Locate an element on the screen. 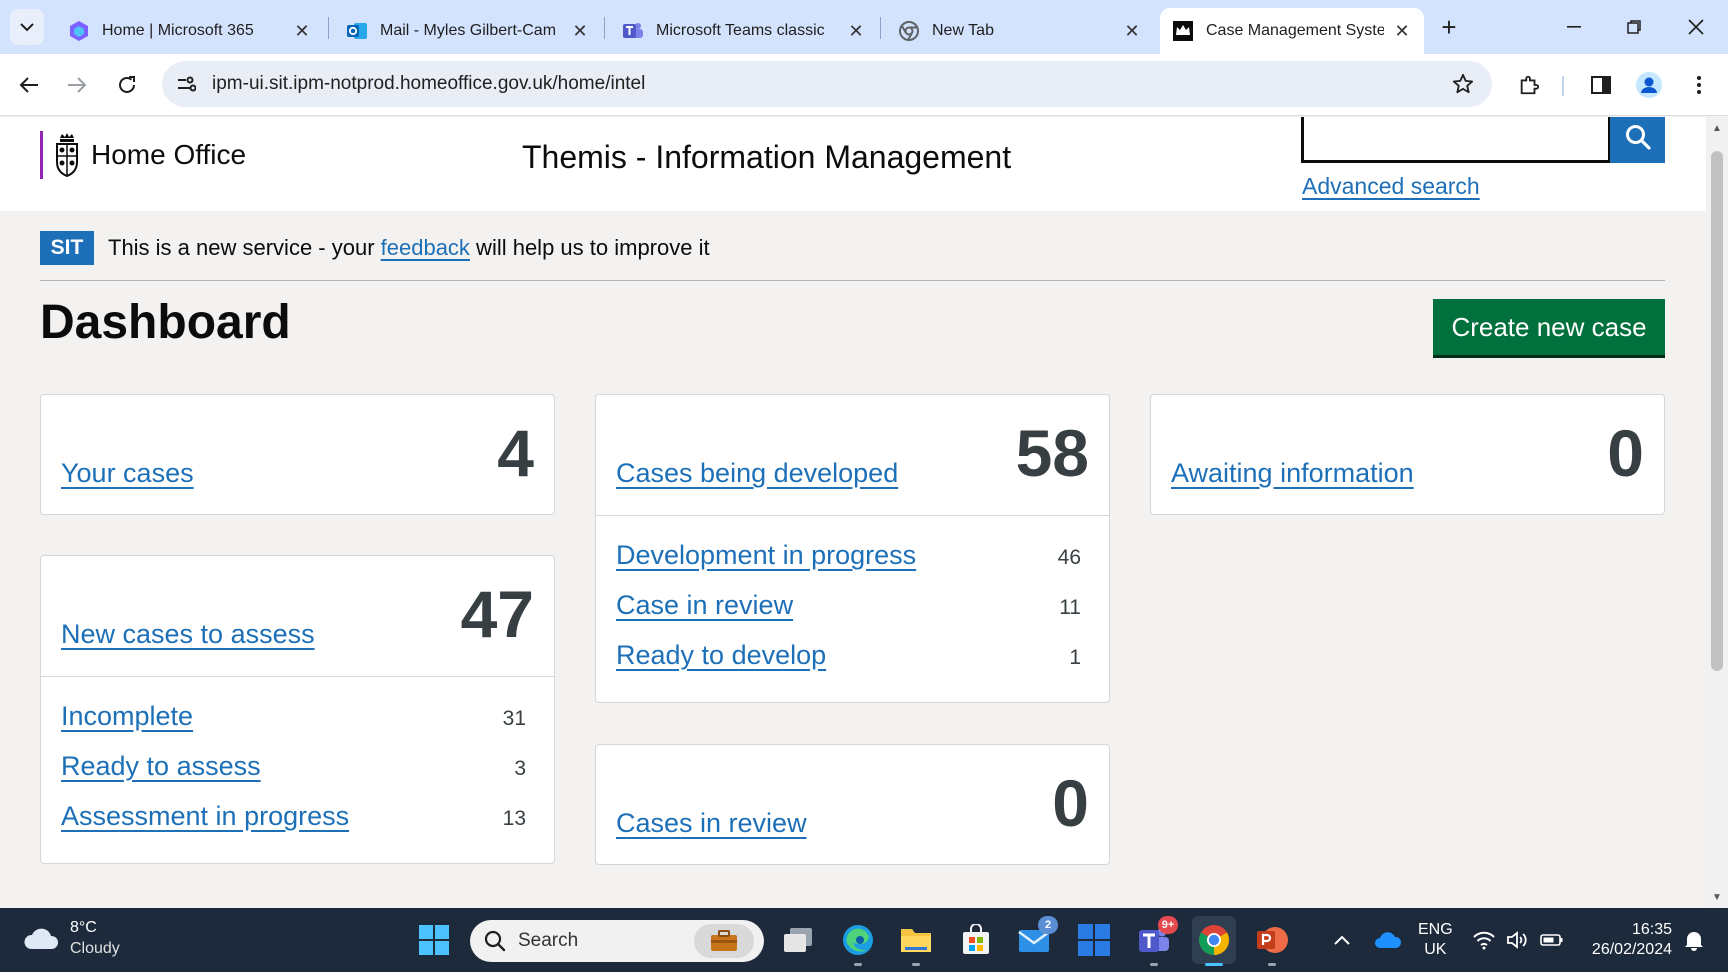  chrome-app is located at coordinates (1214, 941).